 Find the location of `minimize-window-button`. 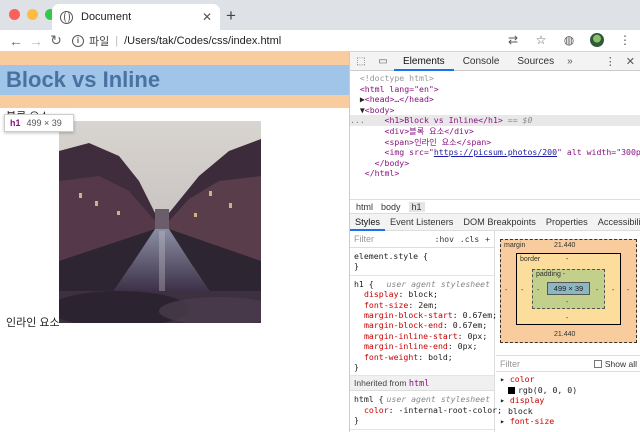

minimize-window-button is located at coordinates (32, 14).